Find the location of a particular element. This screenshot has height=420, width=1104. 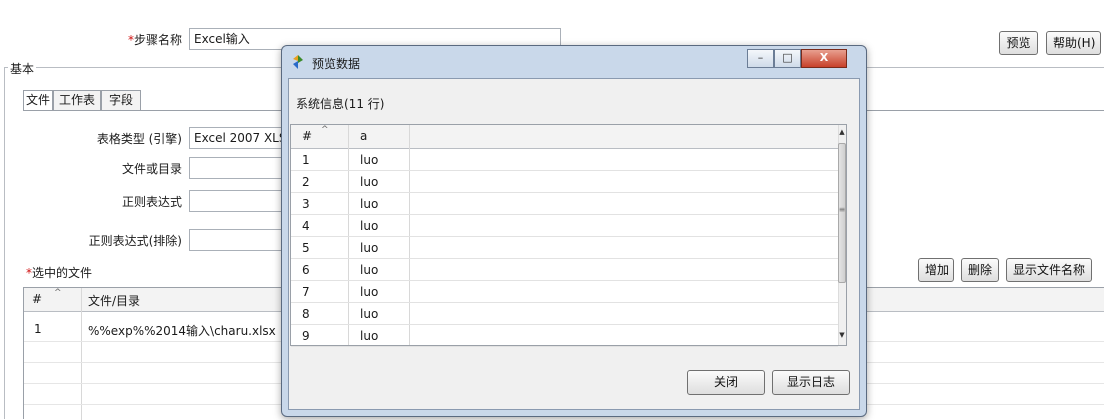

preview-row-index: 6 is located at coordinates (306, 270).